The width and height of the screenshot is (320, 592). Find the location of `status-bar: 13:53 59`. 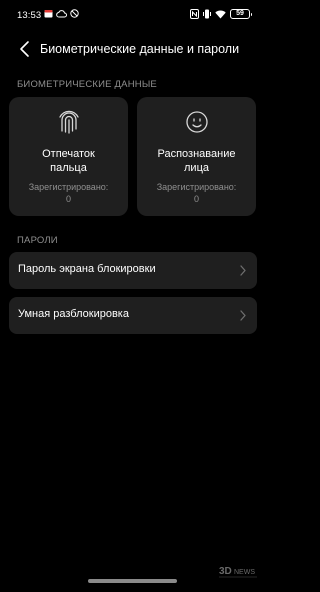

status-bar: 13:53 59 is located at coordinates (132, 15).